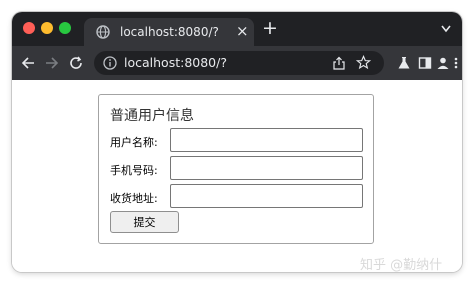 The image size is (474, 285). Describe the element at coordinates (152, 116) in the screenshot. I see `fieldset-legend: 普通用户信息` at that location.